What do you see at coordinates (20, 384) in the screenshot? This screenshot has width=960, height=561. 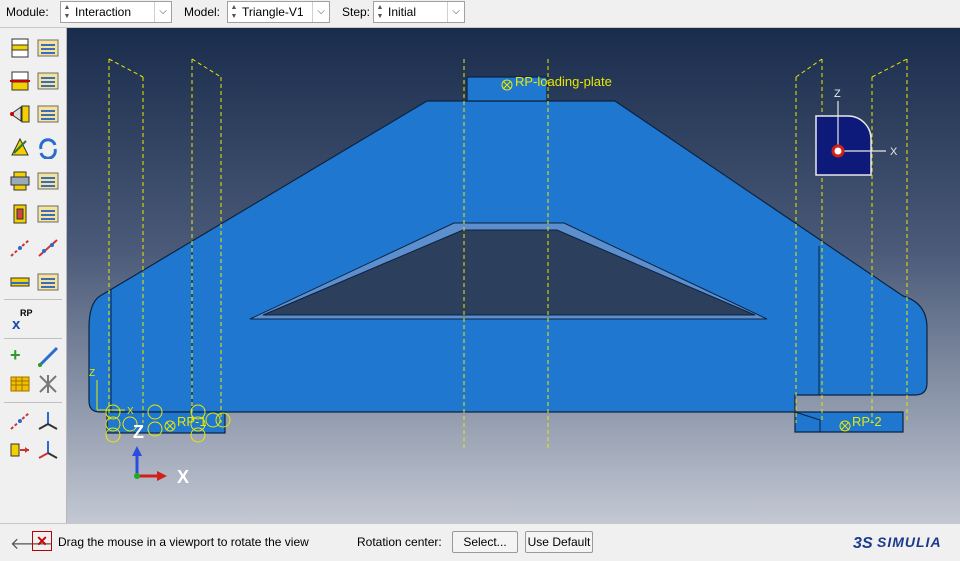 I see `create-datum-plane-icon` at bounding box center [20, 384].